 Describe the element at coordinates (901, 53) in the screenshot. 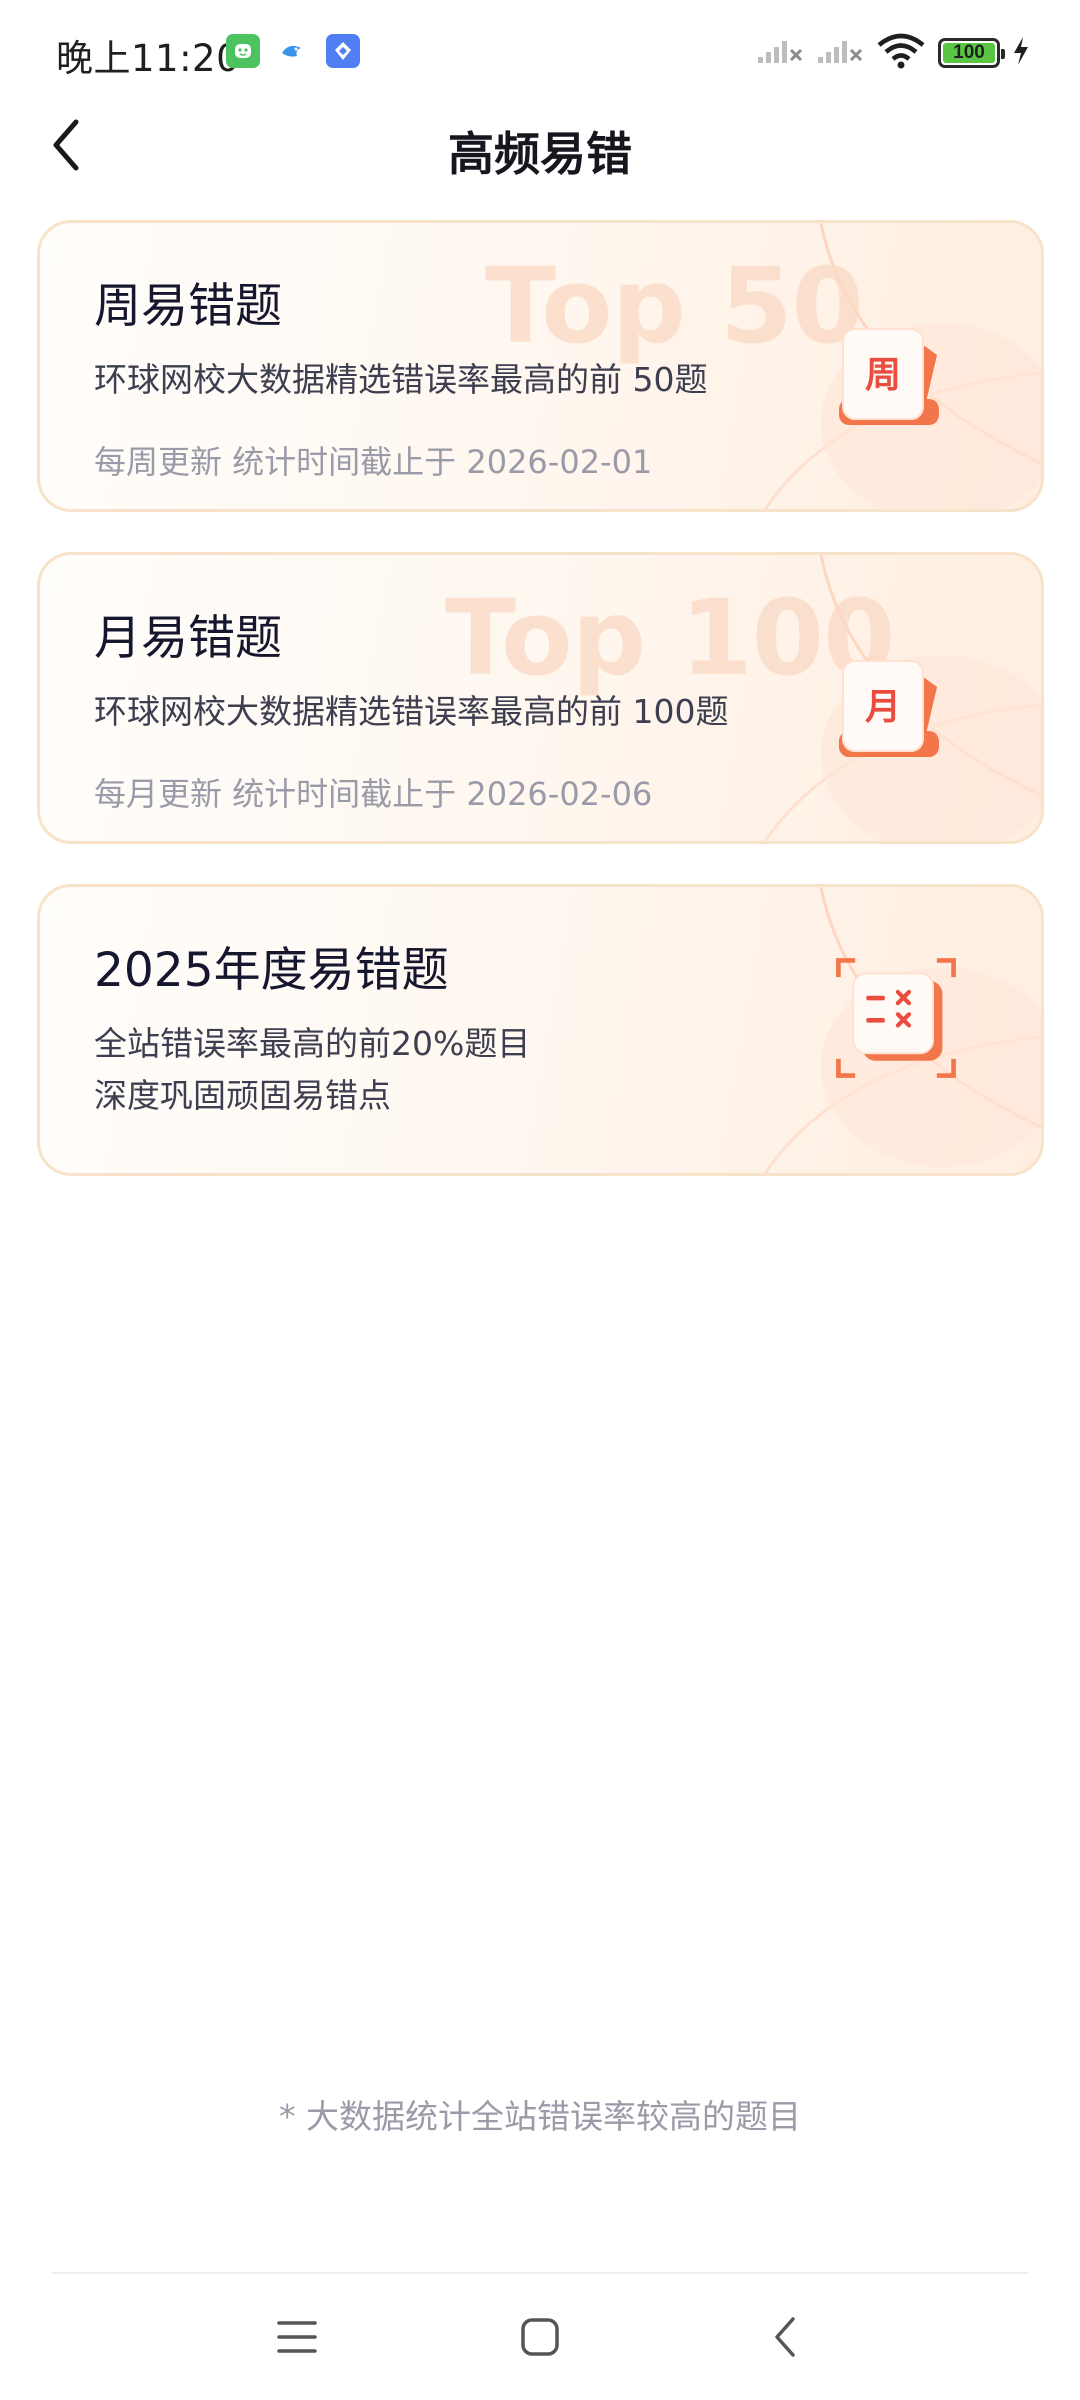

I see `wifi-icon` at that location.